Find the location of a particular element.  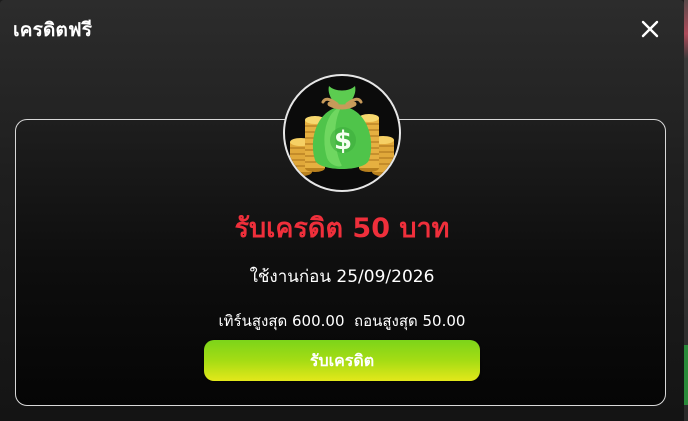

close-icon is located at coordinates (650, 29).